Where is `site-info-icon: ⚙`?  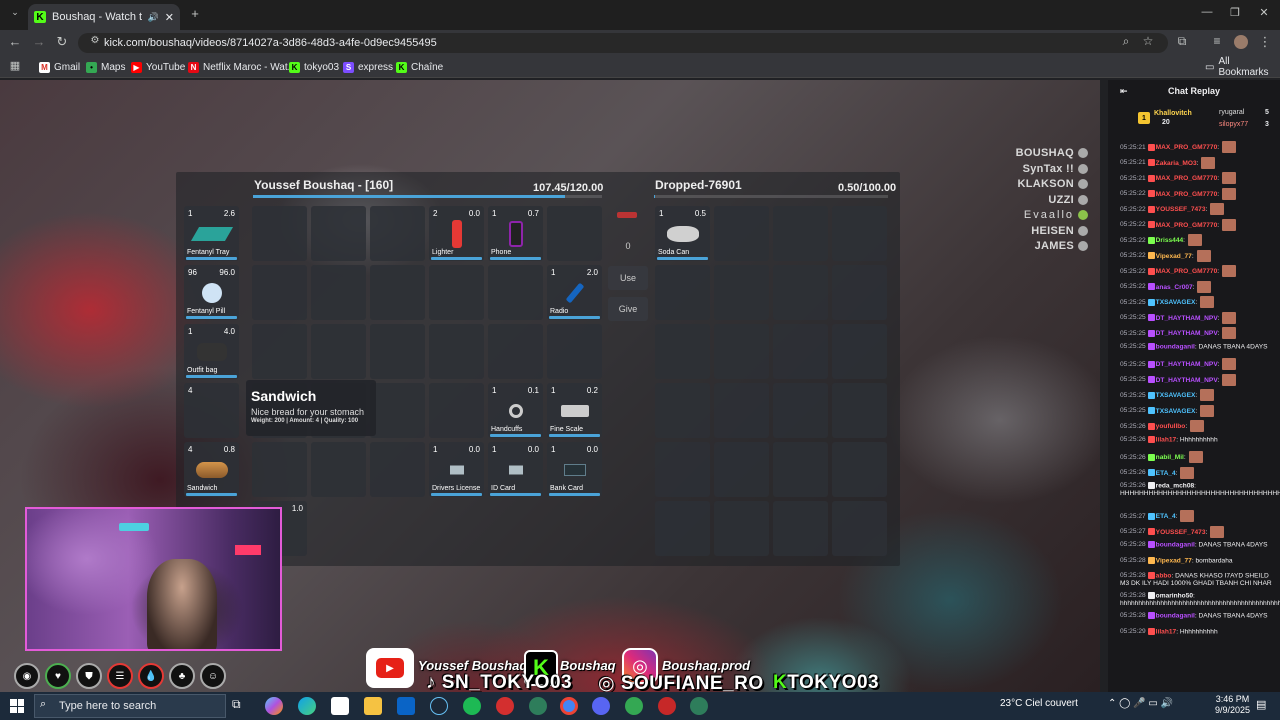
site-info-icon: ⚙ is located at coordinates (95, 40).